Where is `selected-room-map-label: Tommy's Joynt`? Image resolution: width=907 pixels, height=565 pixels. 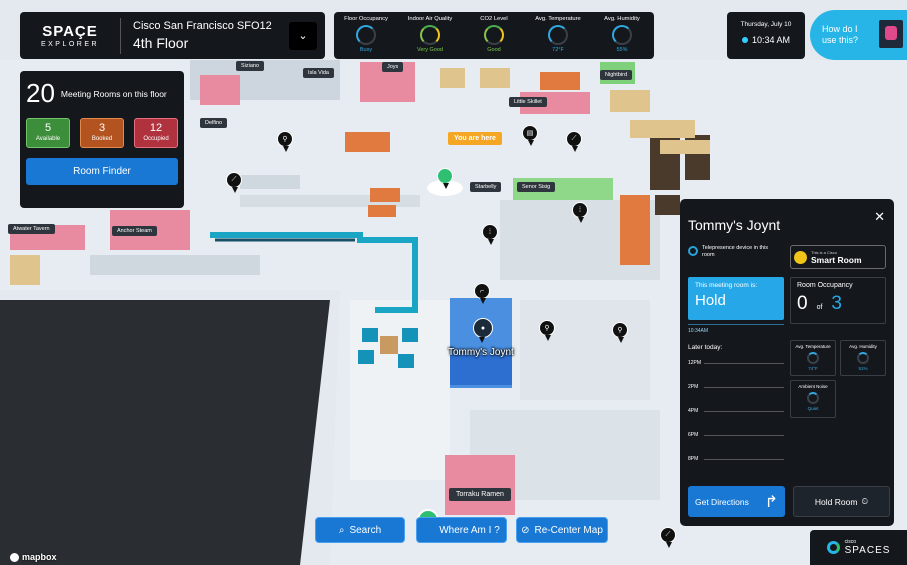 selected-room-map-label: Tommy's Joynt is located at coordinates (481, 352).